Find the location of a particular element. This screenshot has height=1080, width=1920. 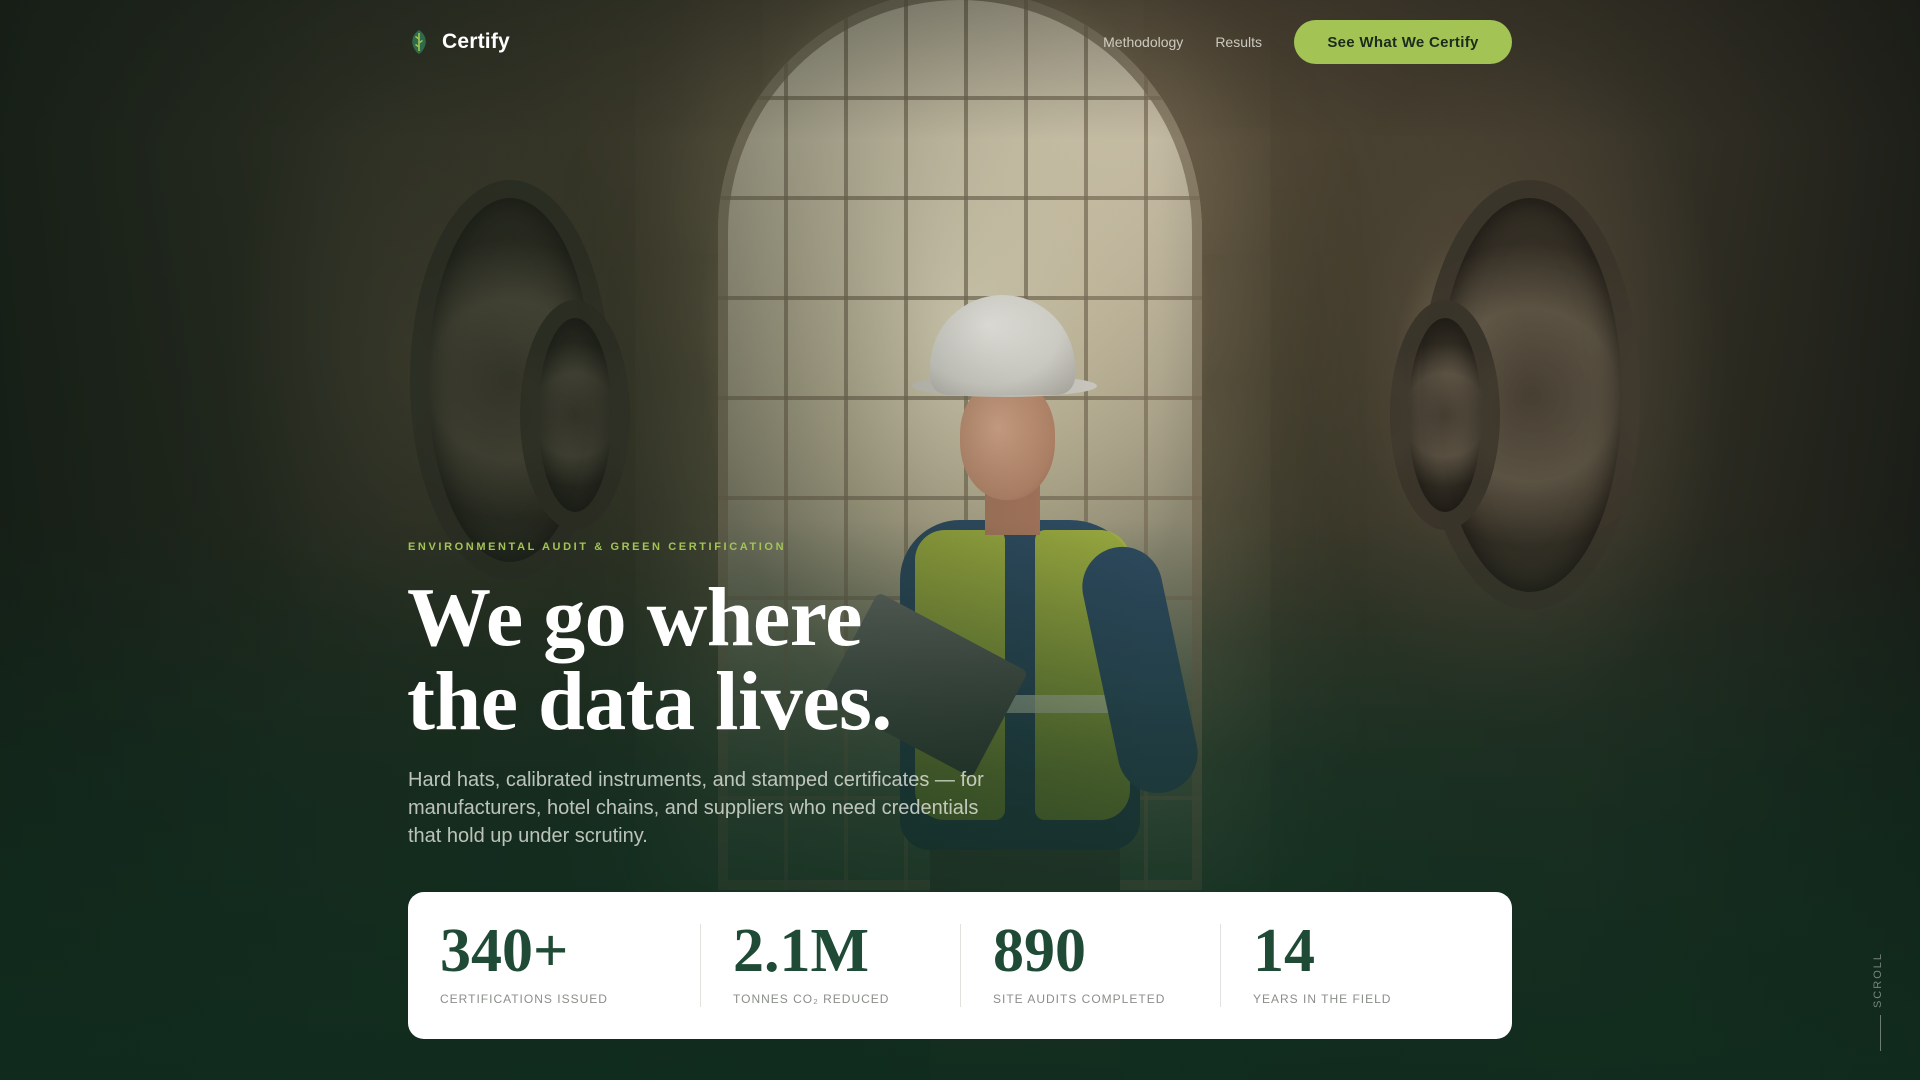

stat-item: 14 YEARS IN THE FIELD is located at coordinates (1363, 965).